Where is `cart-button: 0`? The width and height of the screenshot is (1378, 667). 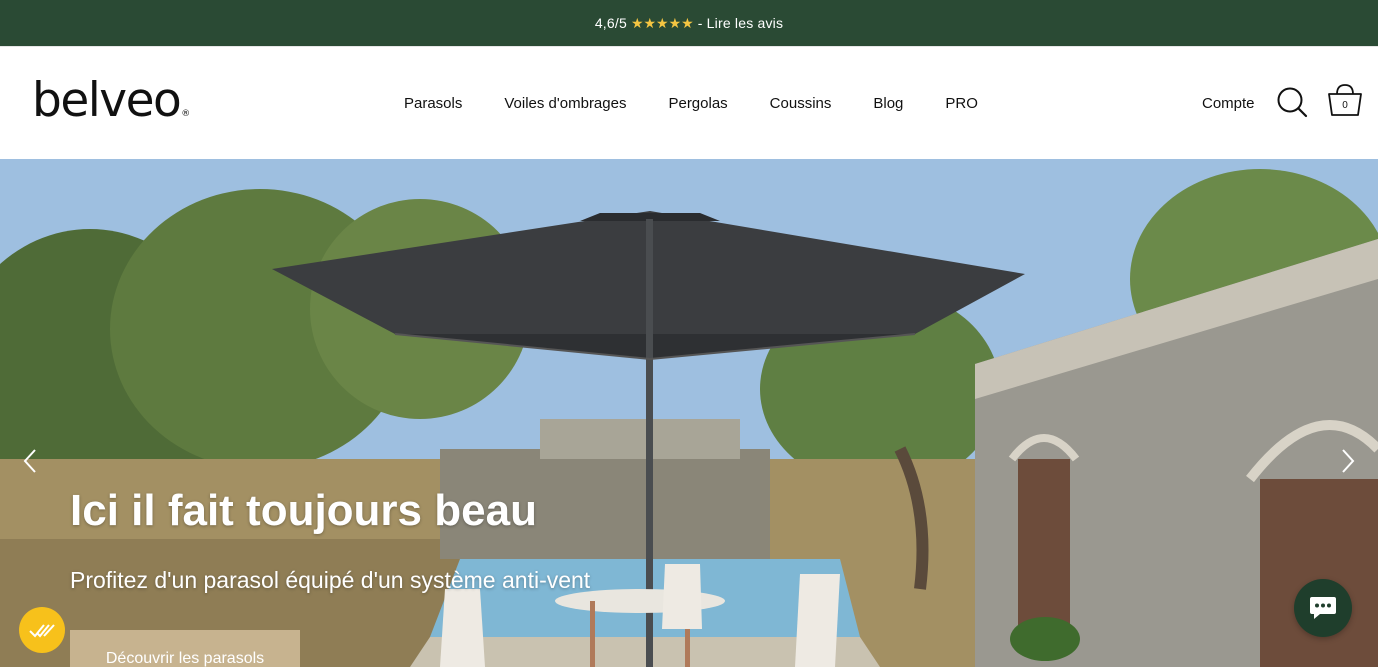
cart-button: 0 is located at coordinates (1345, 100).